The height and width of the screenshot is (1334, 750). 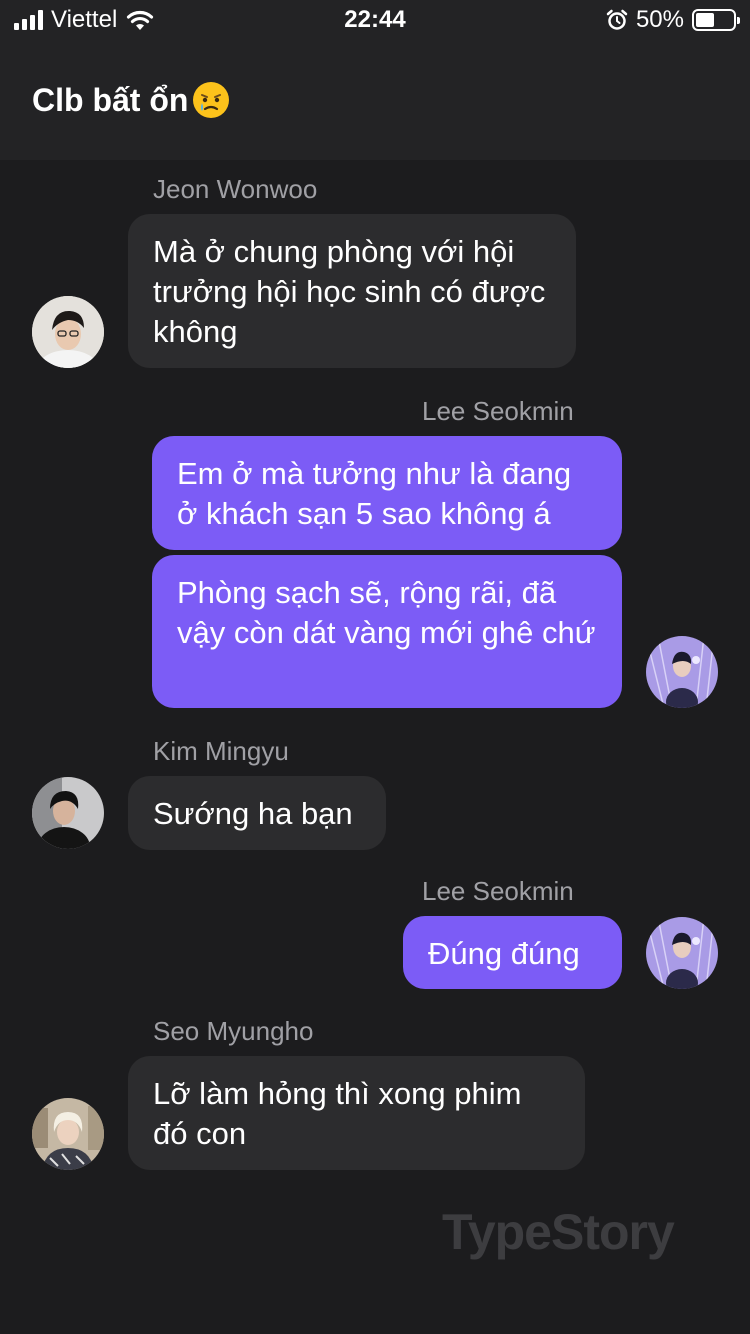 I want to click on chat-title: Clb bất ổn, so click(x=131, y=100).